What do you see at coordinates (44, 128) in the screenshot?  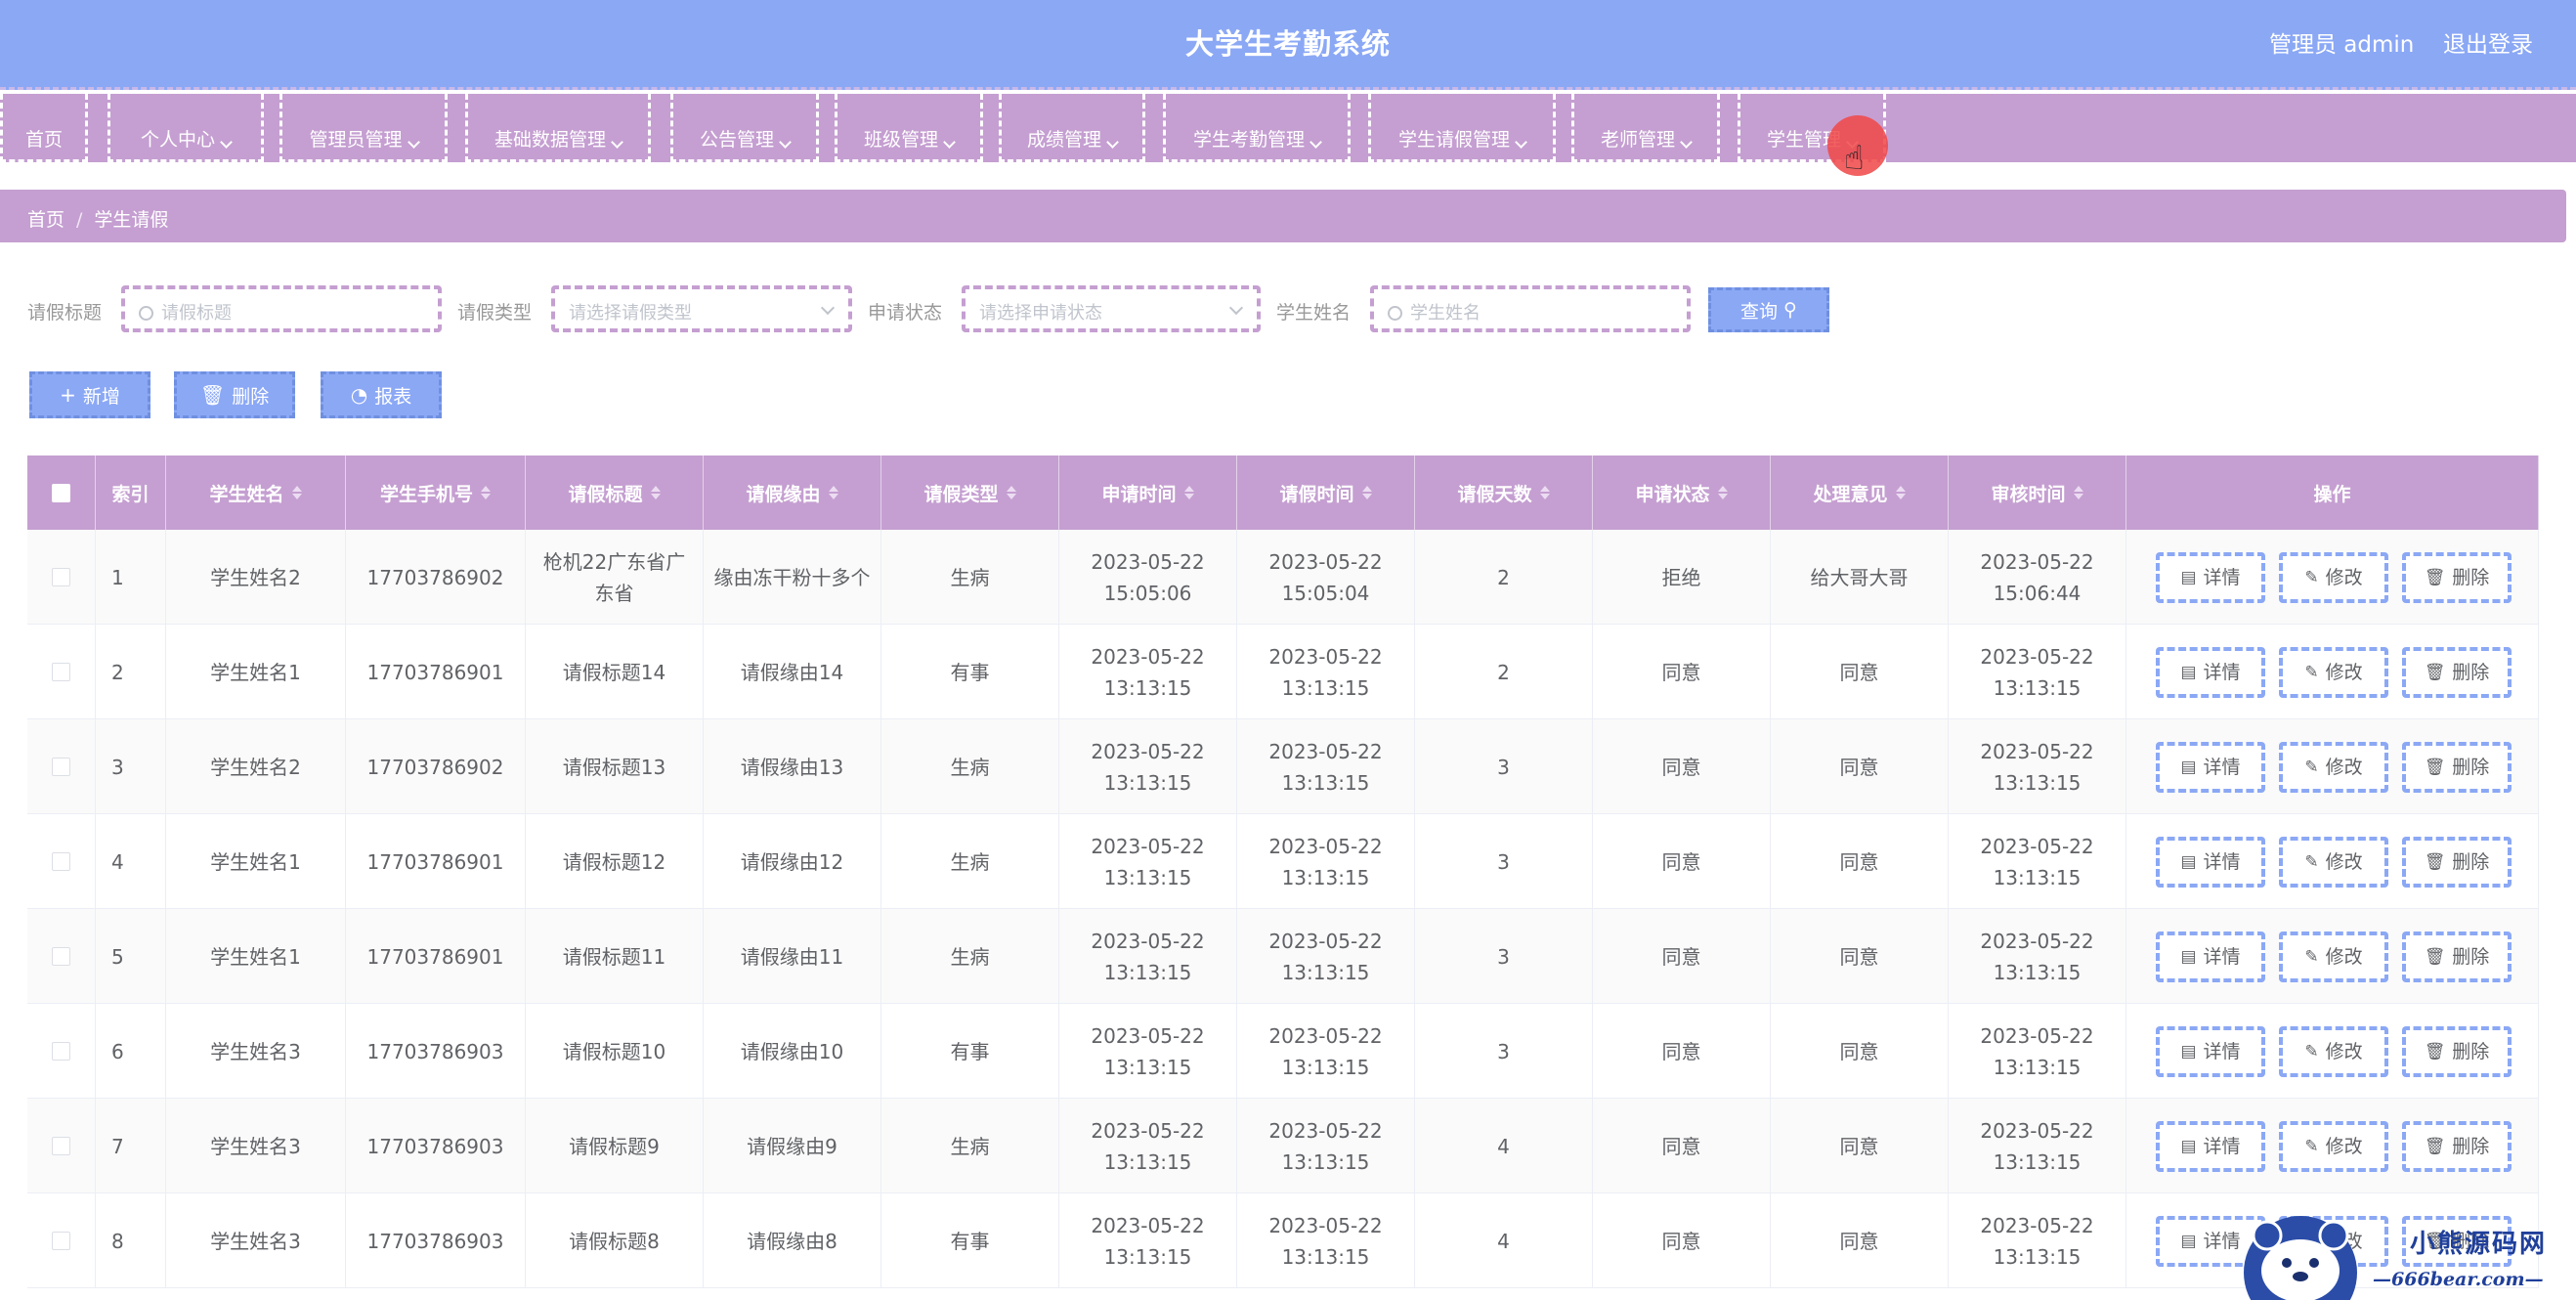 I see `nav-home: 首页` at bounding box center [44, 128].